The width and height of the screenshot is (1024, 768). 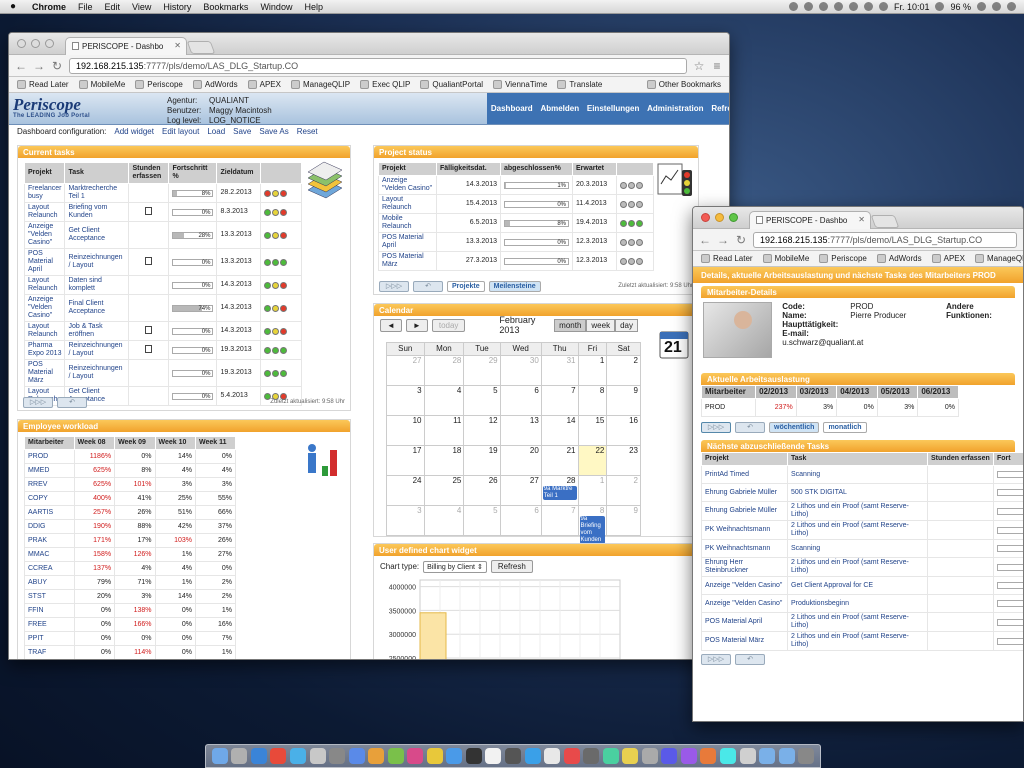 I want to click on flag-icon, so click(x=940, y=6).